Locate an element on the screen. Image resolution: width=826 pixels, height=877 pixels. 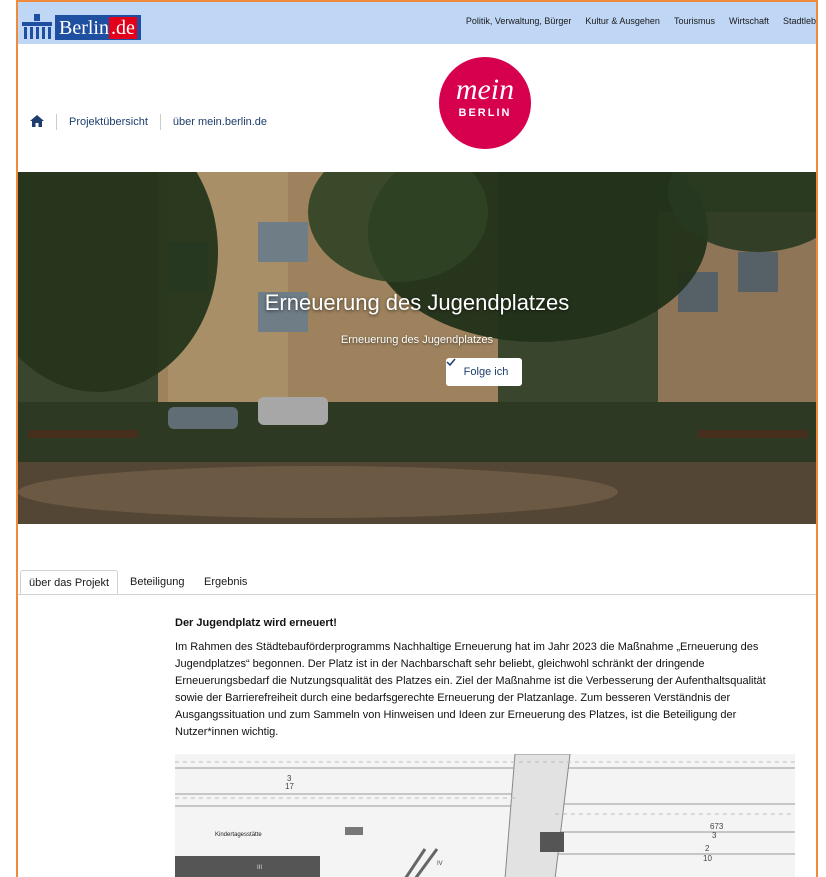
map-label-10: 10 is located at coordinates (707, 858).